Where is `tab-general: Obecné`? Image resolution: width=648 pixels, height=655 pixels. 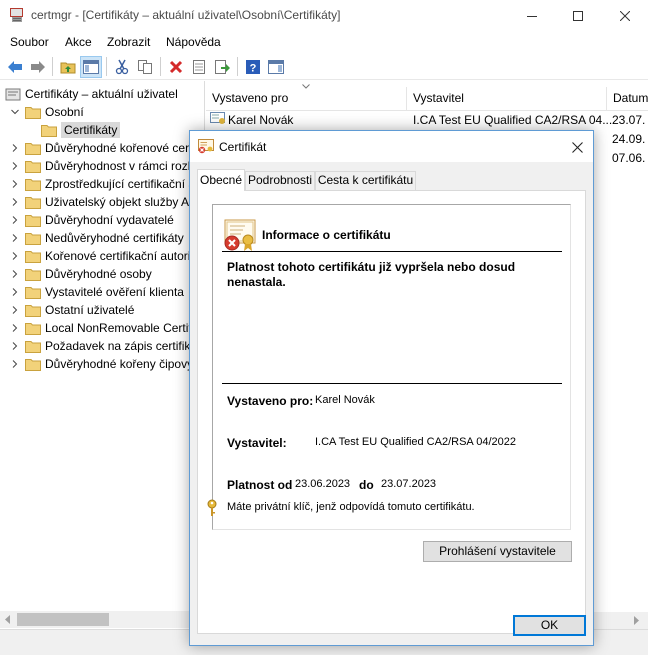
tab-general: Obecné is located at coordinates (221, 180).